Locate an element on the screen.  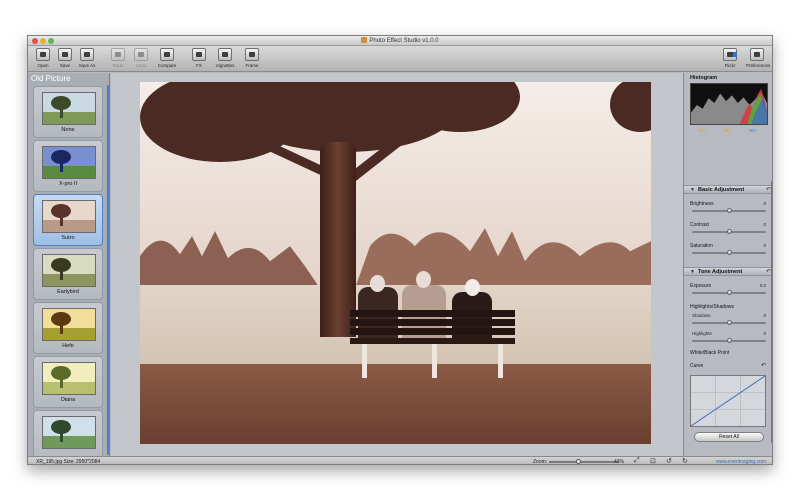
preset-item is located at coordinates (68, 433).